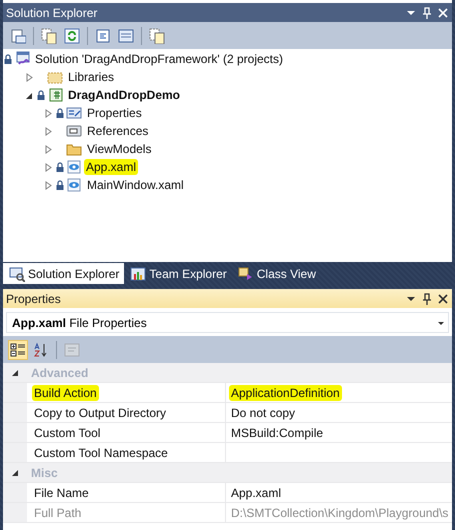  What do you see at coordinates (52, 13) in the screenshot?
I see `panel-title: Solution Explorer` at bounding box center [52, 13].